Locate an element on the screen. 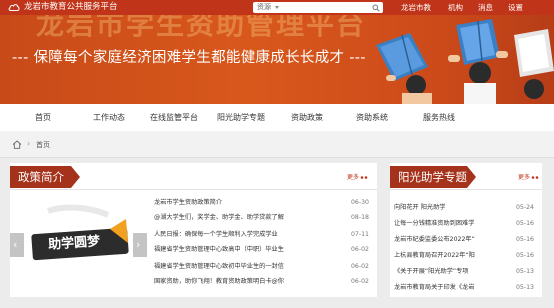 The width and height of the screenshot is (554, 308). main-nav: 首页 工作动态 在线监管平台 阳光助学专题 资助政策 资助系统 服务热线 is located at coordinates (277, 117).